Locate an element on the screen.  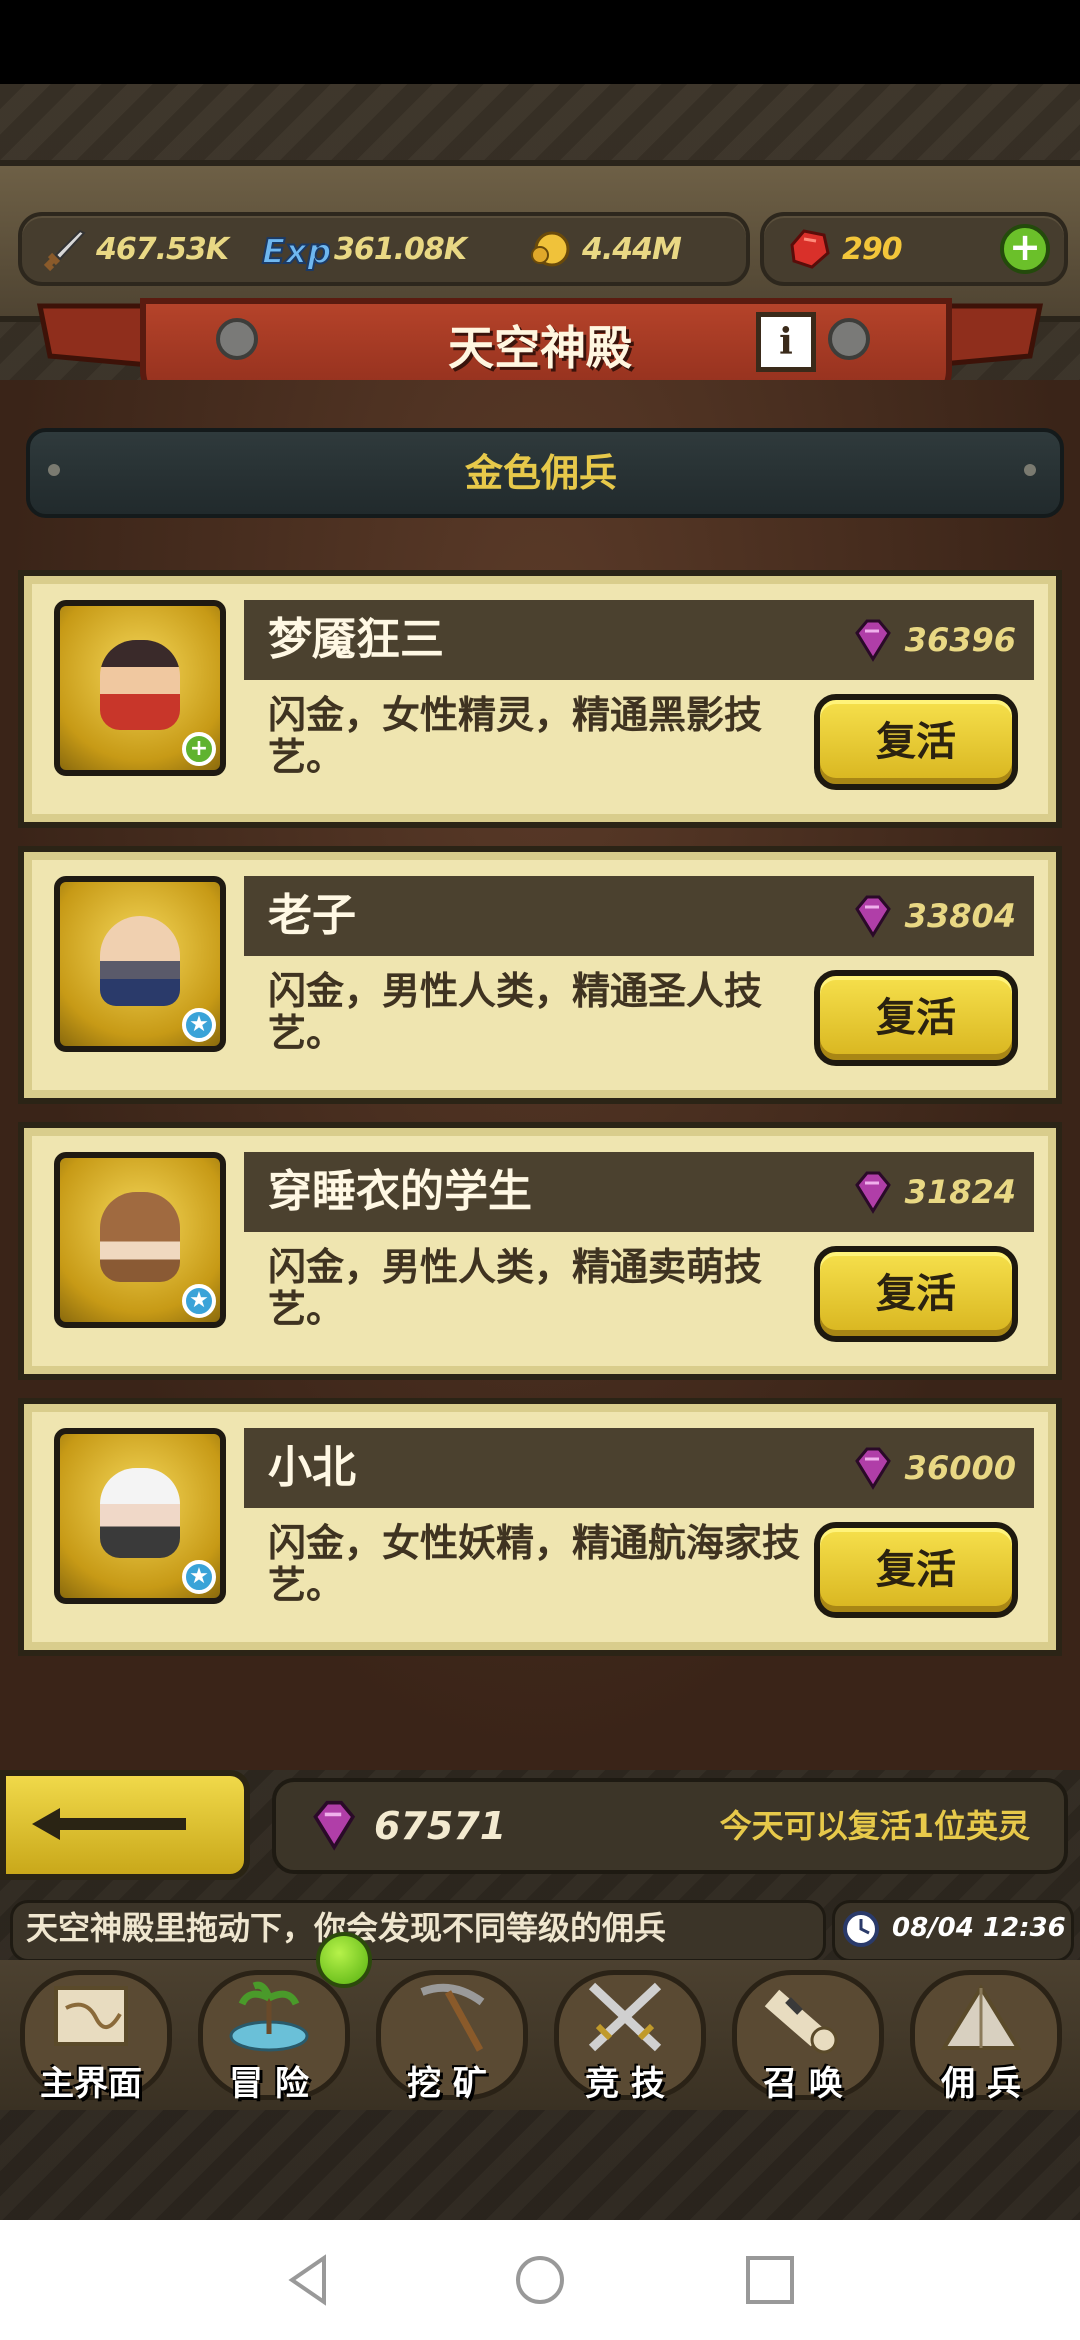
island-icon is located at coordinates (269, 2016).